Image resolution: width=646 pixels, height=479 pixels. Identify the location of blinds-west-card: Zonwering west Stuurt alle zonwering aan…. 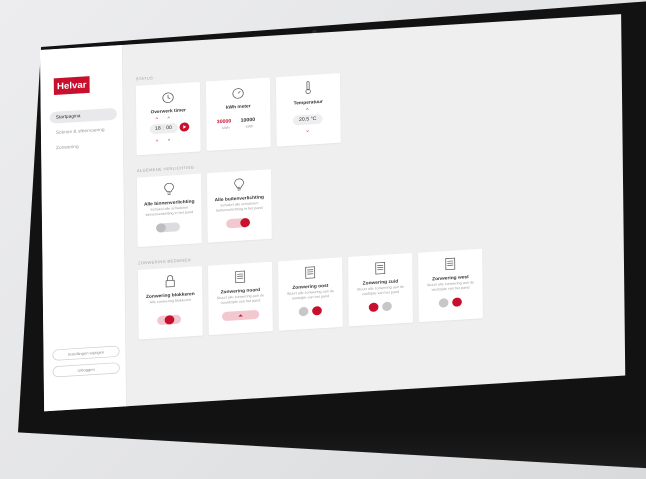
(450, 285).